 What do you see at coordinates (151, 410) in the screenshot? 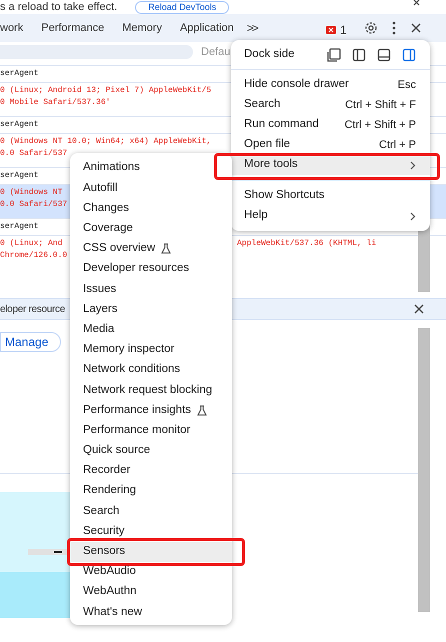
I see `menu-item: Performance insights` at bounding box center [151, 410].